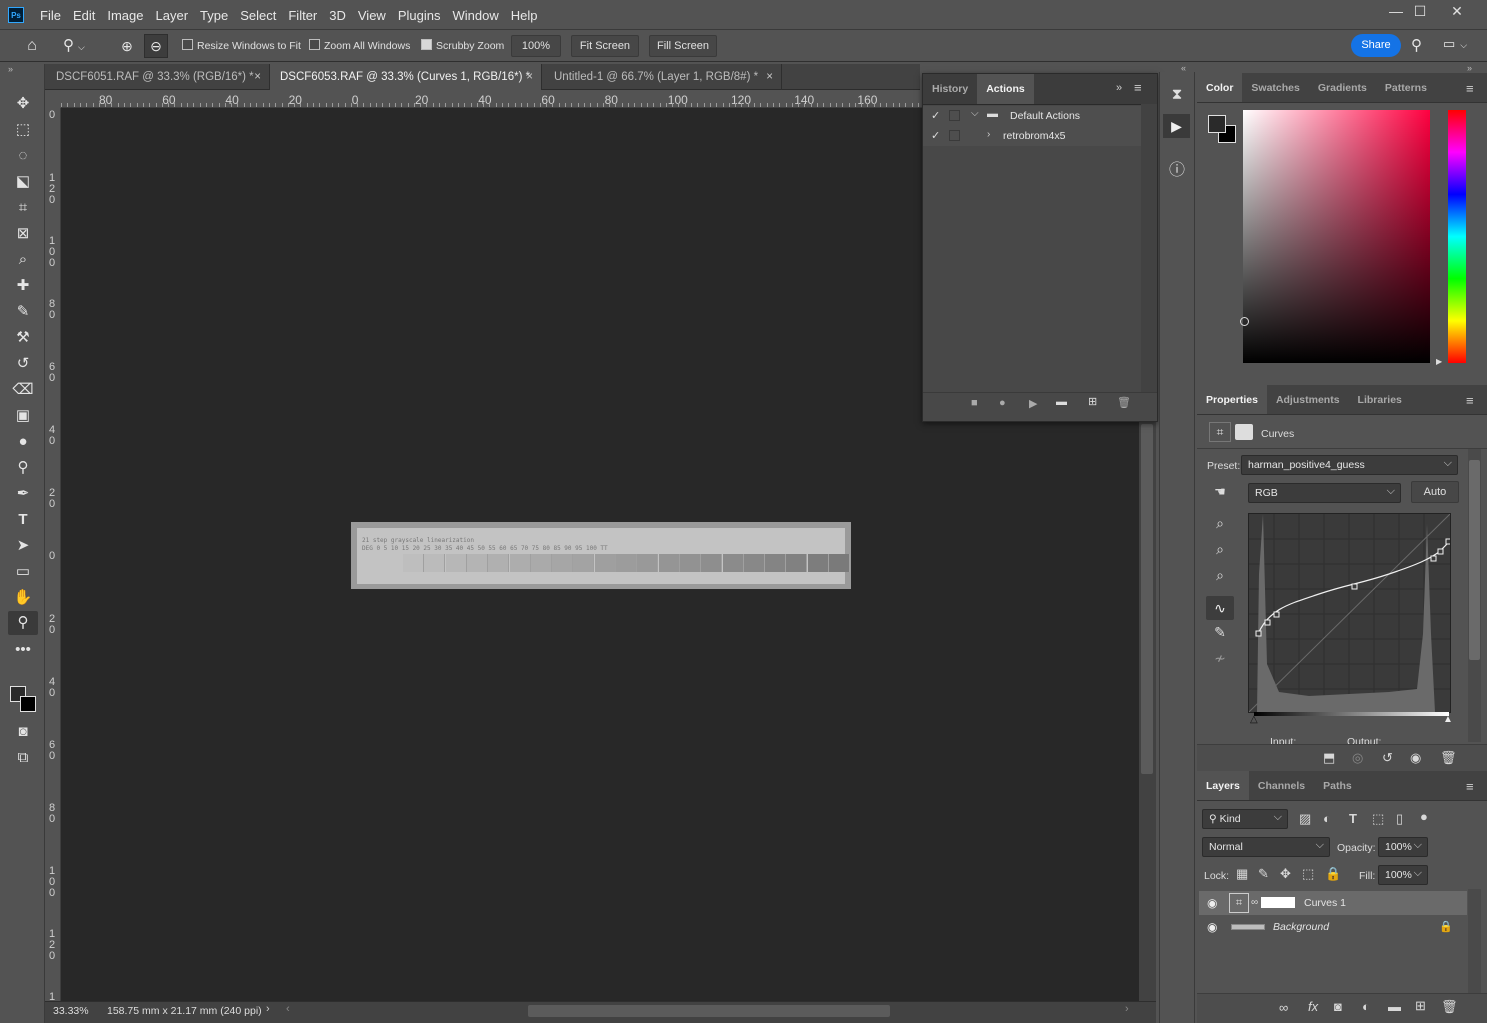 Image resolution: width=1487 pixels, height=1023 pixels. I want to click on background-color-swatch, so click(28, 704).